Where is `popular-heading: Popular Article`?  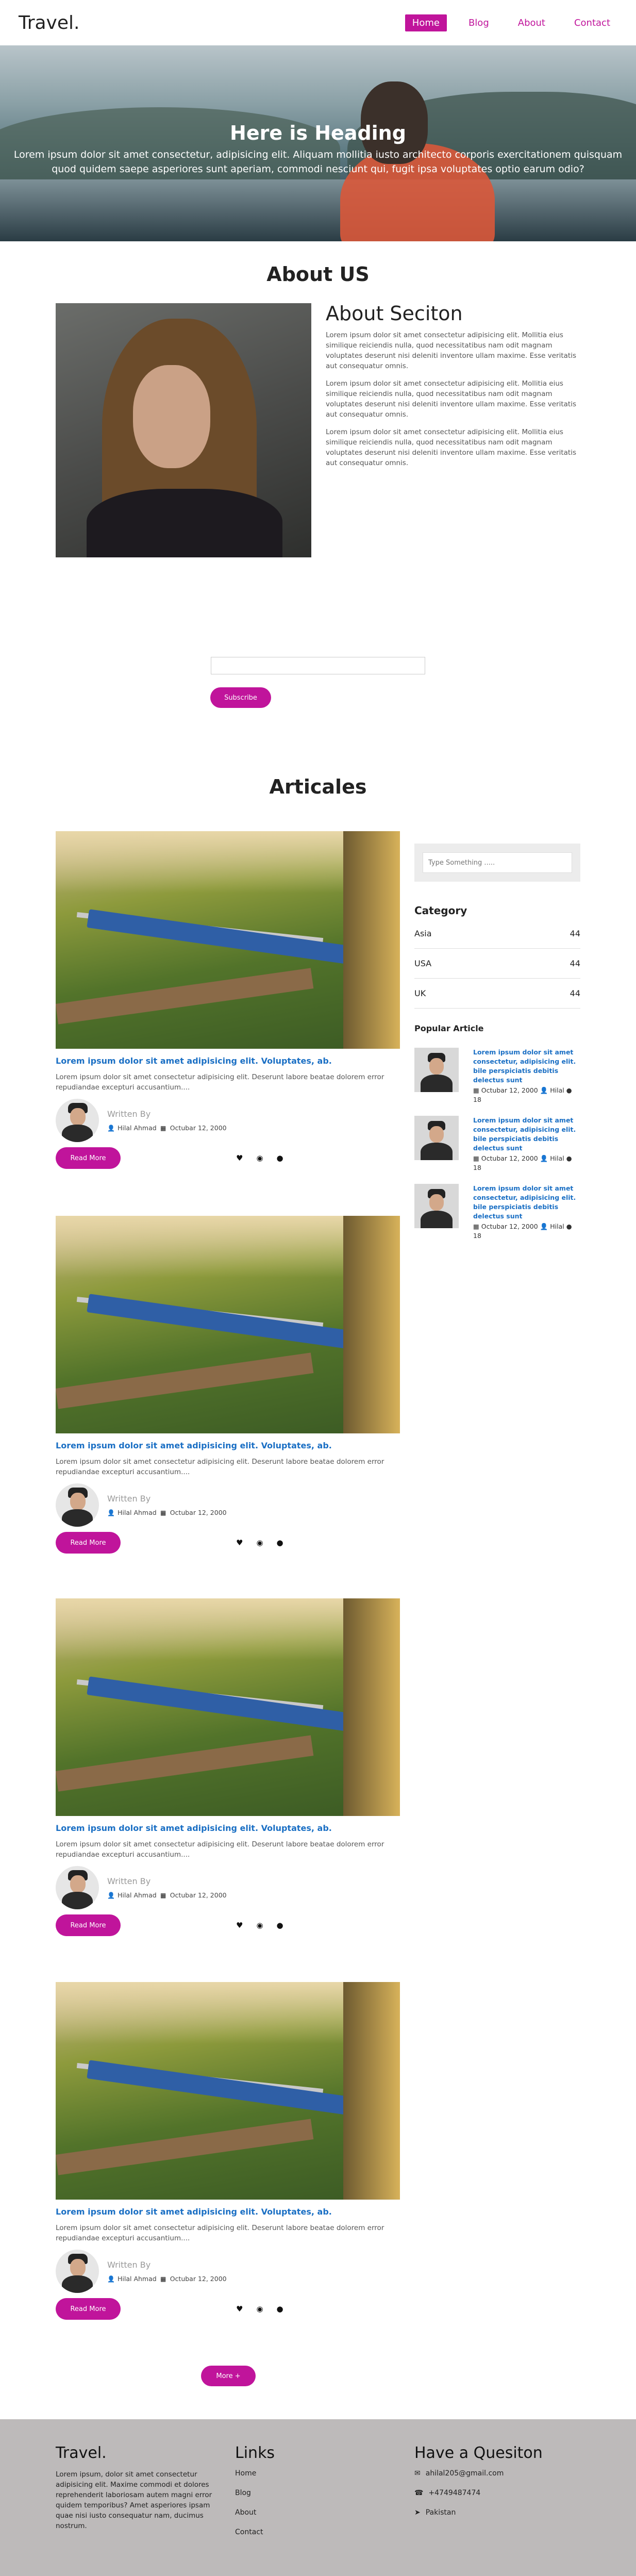 popular-heading: Popular Article is located at coordinates (449, 1028).